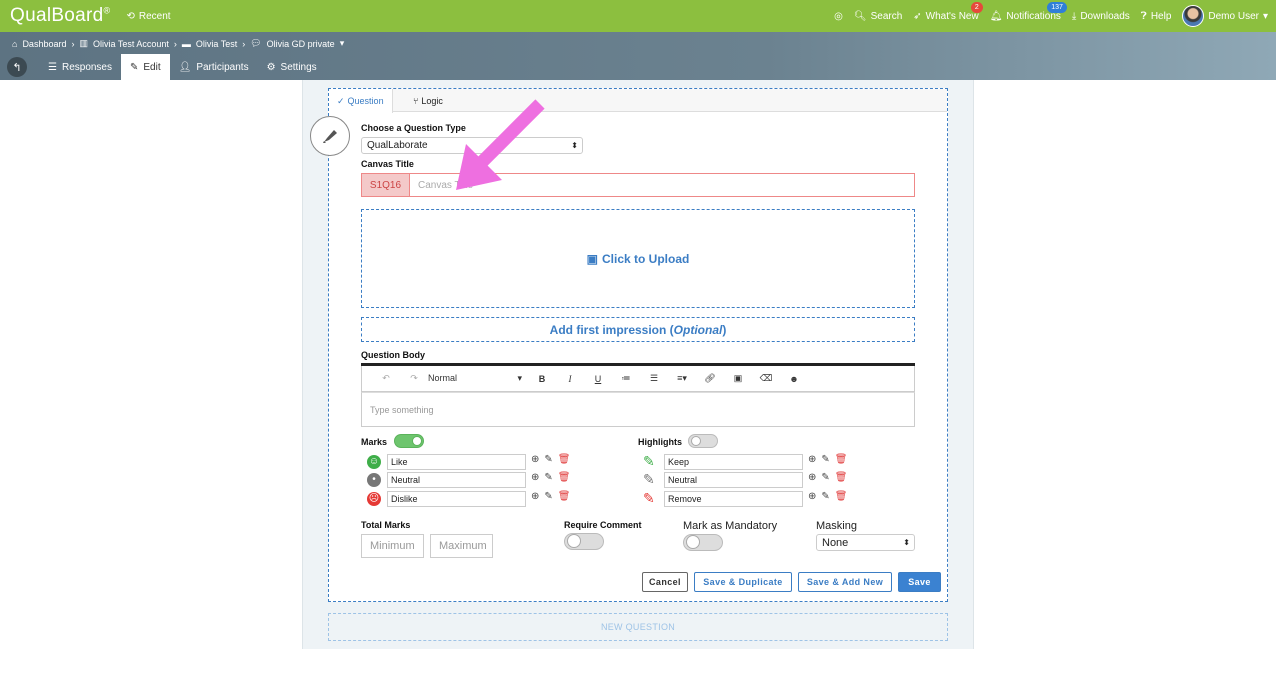 This screenshot has height=675, width=1276. I want to click on mandatory-label: Mark as Mandatory, so click(730, 526).